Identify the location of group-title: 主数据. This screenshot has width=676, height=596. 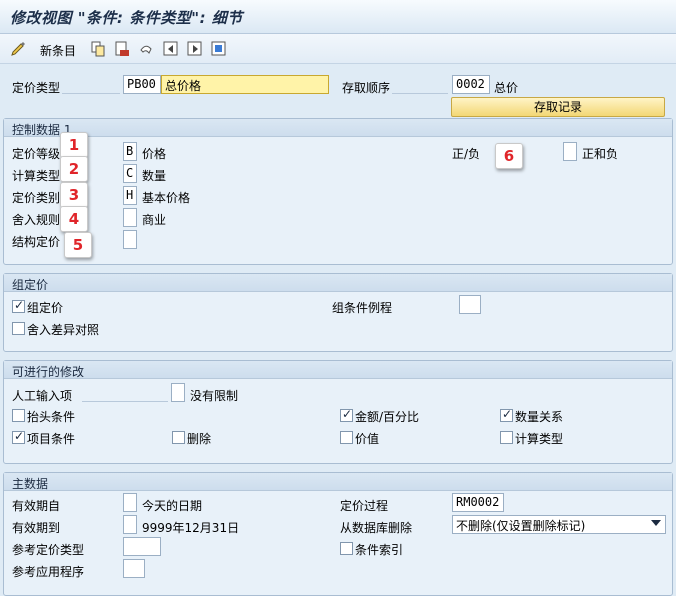
(338, 482).